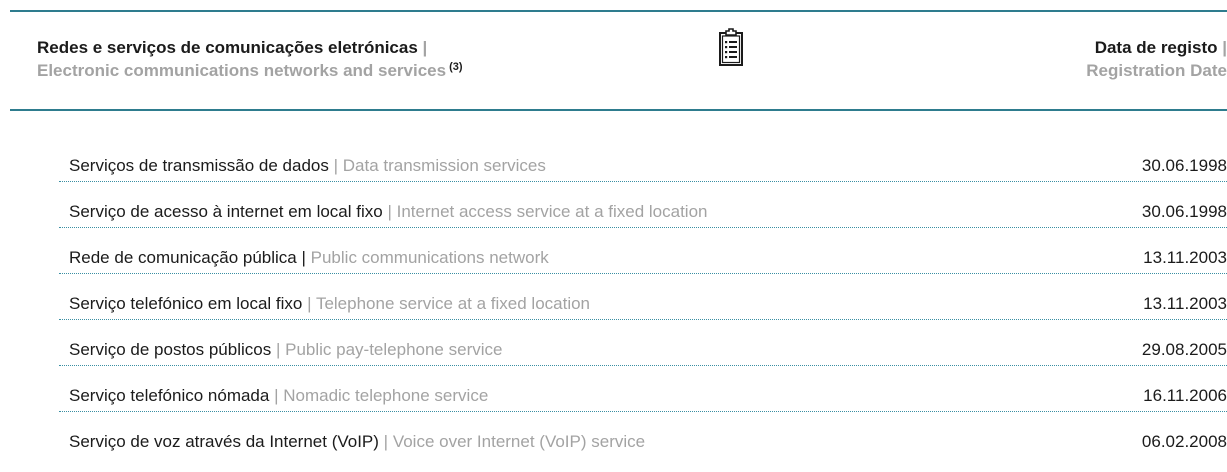 The height and width of the screenshot is (472, 1227). I want to click on service-name-pt: Serviço telefónico nómada, so click(169, 395).